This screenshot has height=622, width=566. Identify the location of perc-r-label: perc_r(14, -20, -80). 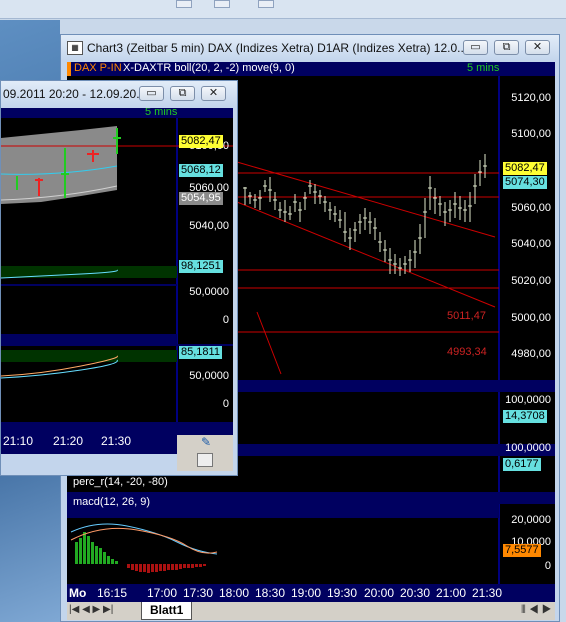
(120, 482).